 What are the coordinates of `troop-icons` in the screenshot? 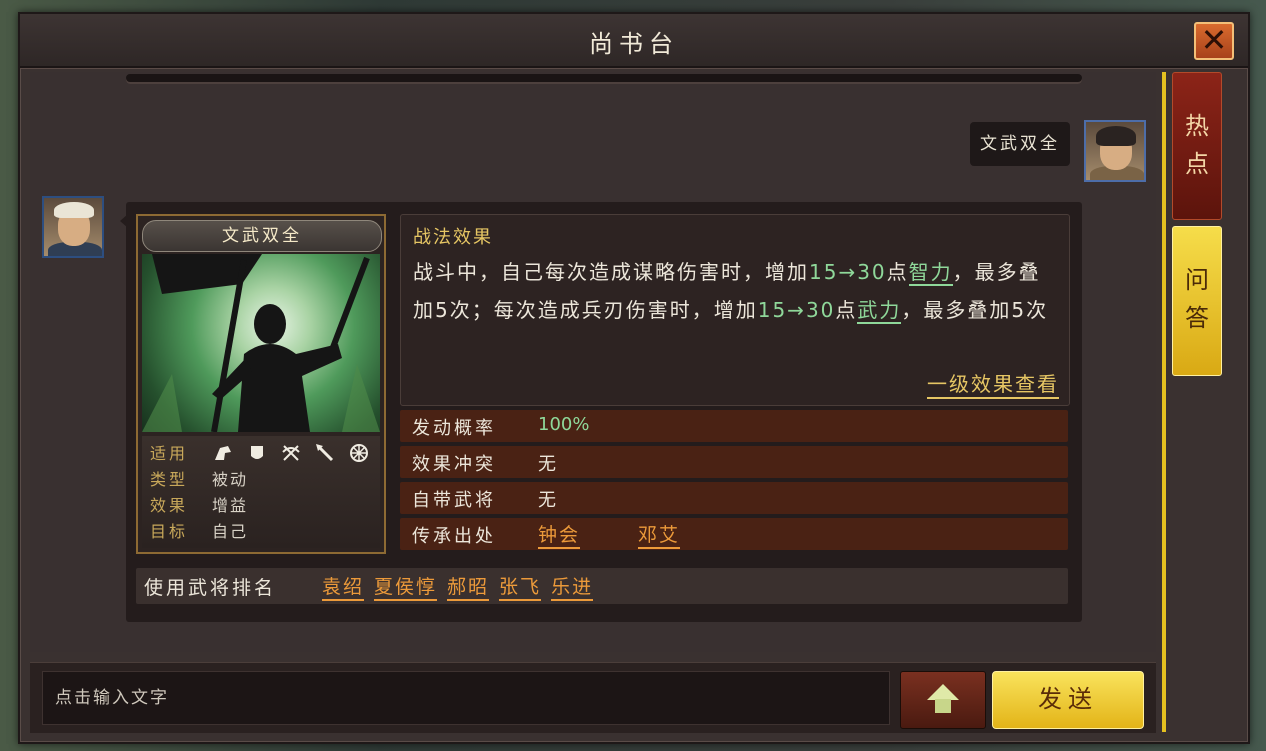 It's located at (291, 453).